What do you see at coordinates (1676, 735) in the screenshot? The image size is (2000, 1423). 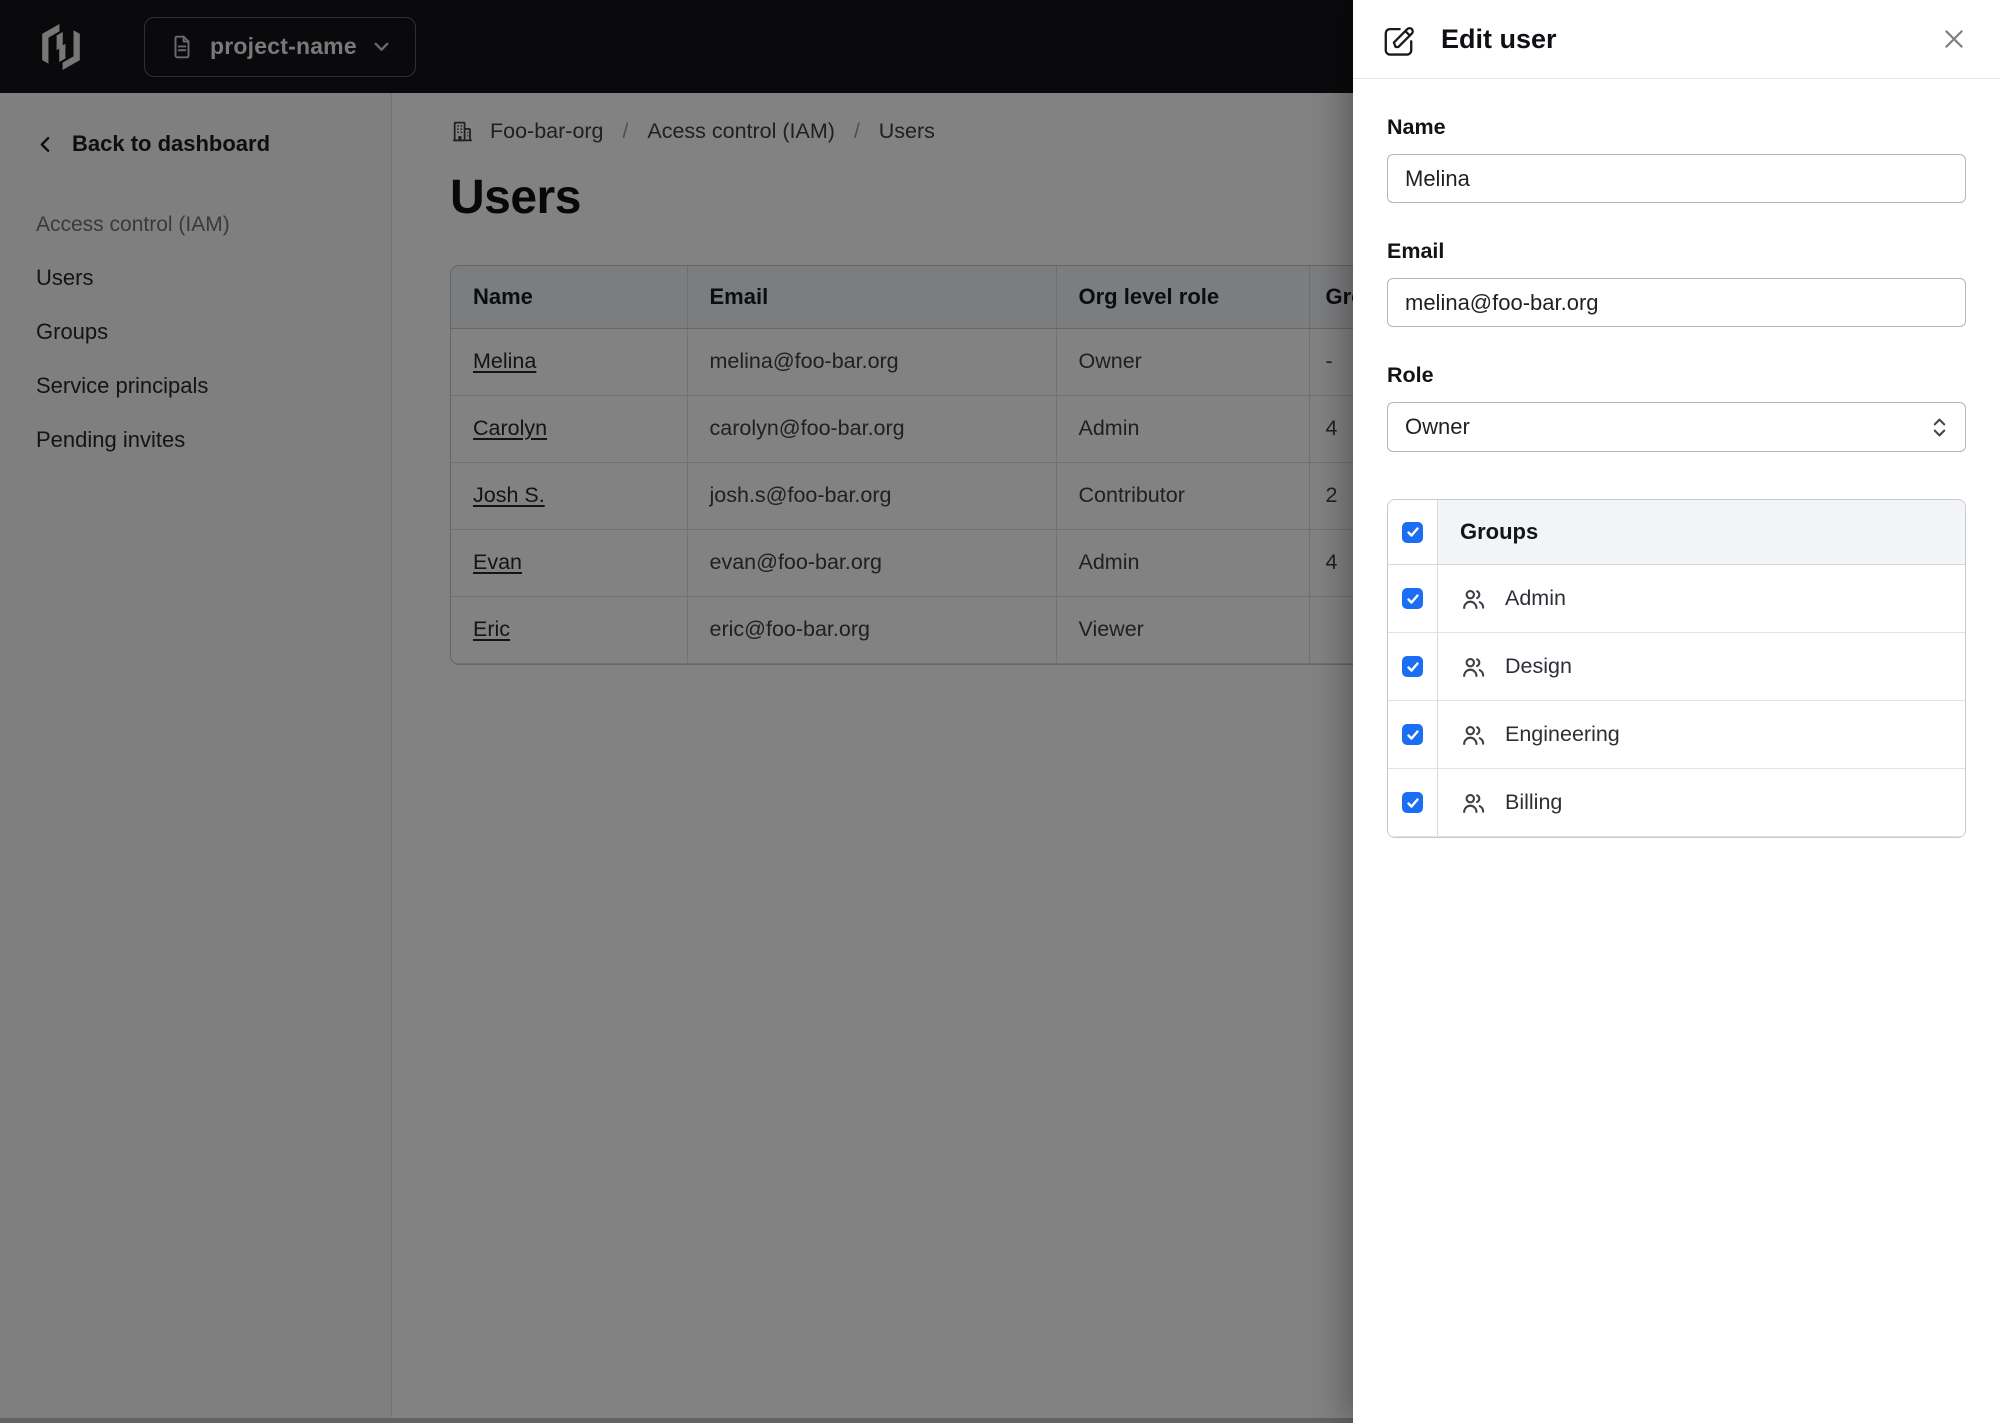 I see `group-option-row: Engineering` at bounding box center [1676, 735].